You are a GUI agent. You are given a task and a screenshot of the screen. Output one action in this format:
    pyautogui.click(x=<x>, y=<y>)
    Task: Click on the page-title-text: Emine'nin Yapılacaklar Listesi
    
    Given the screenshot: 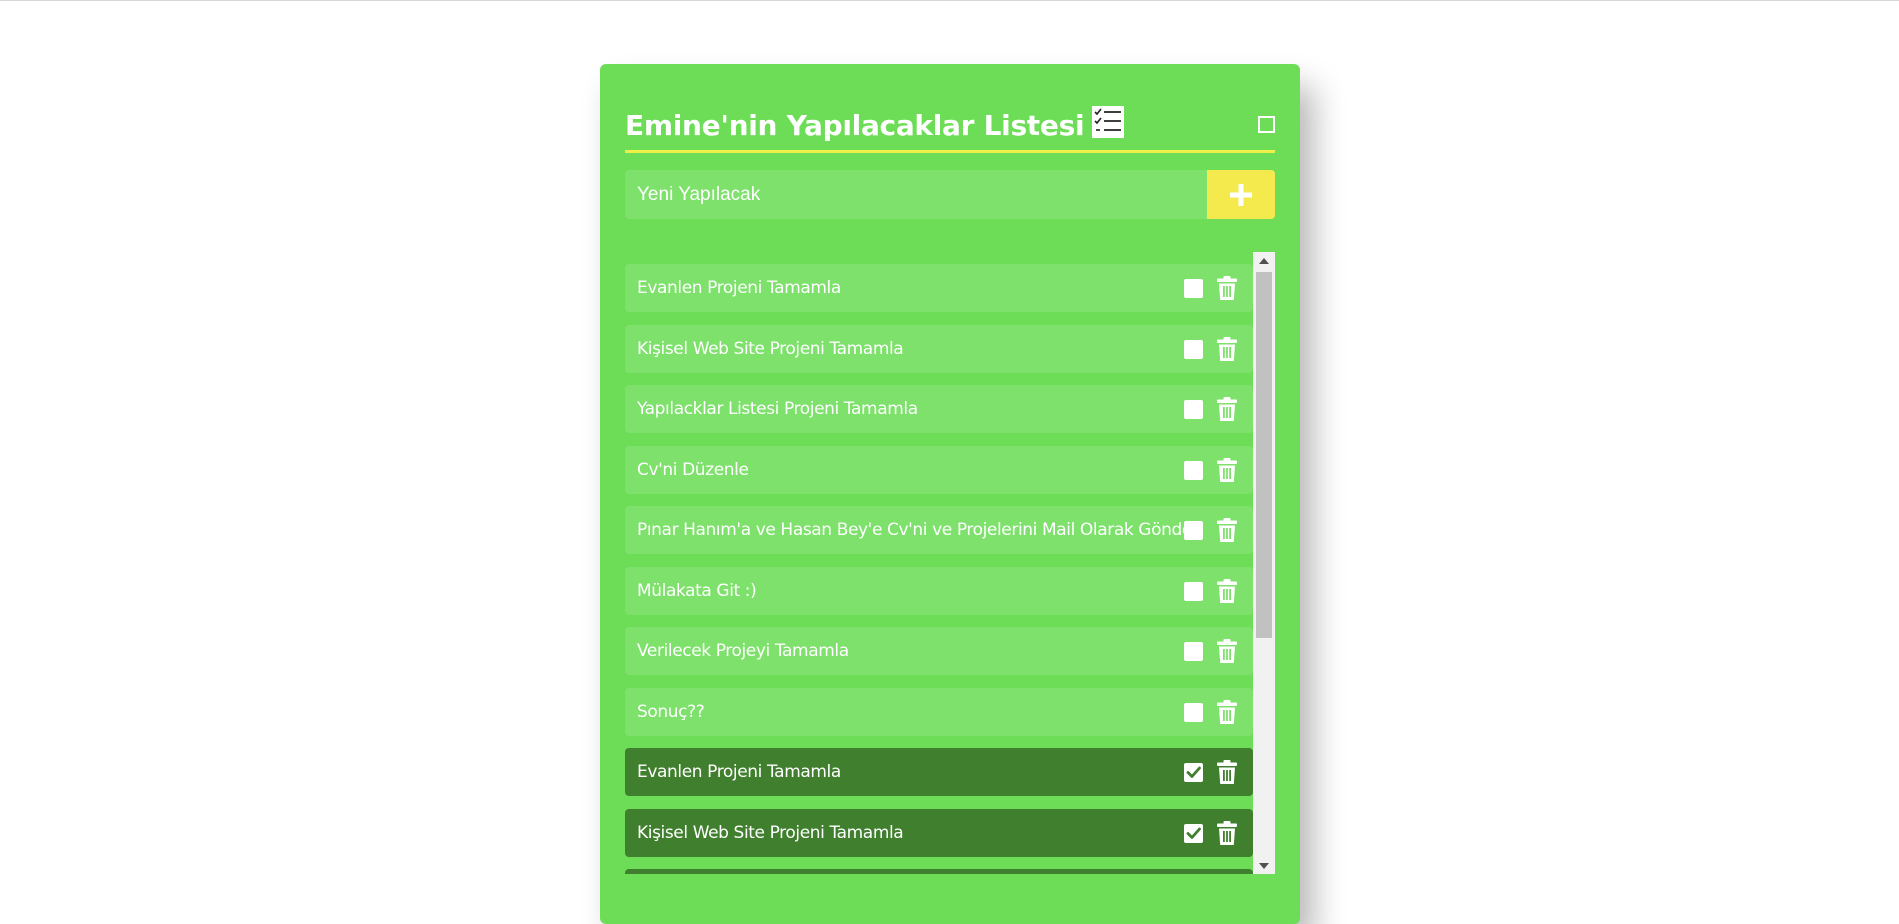 What is the action you would take?
    pyautogui.click(x=855, y=125)
    